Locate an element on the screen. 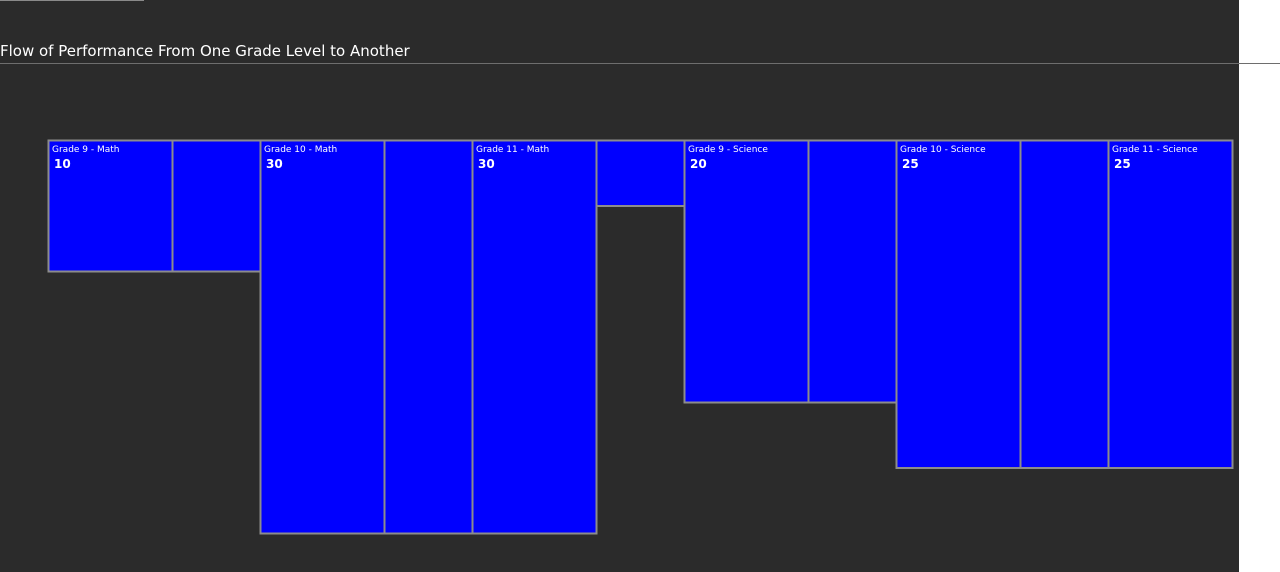  bar-category-label: Grade 9 - Science is located at coordinates (728, 150).